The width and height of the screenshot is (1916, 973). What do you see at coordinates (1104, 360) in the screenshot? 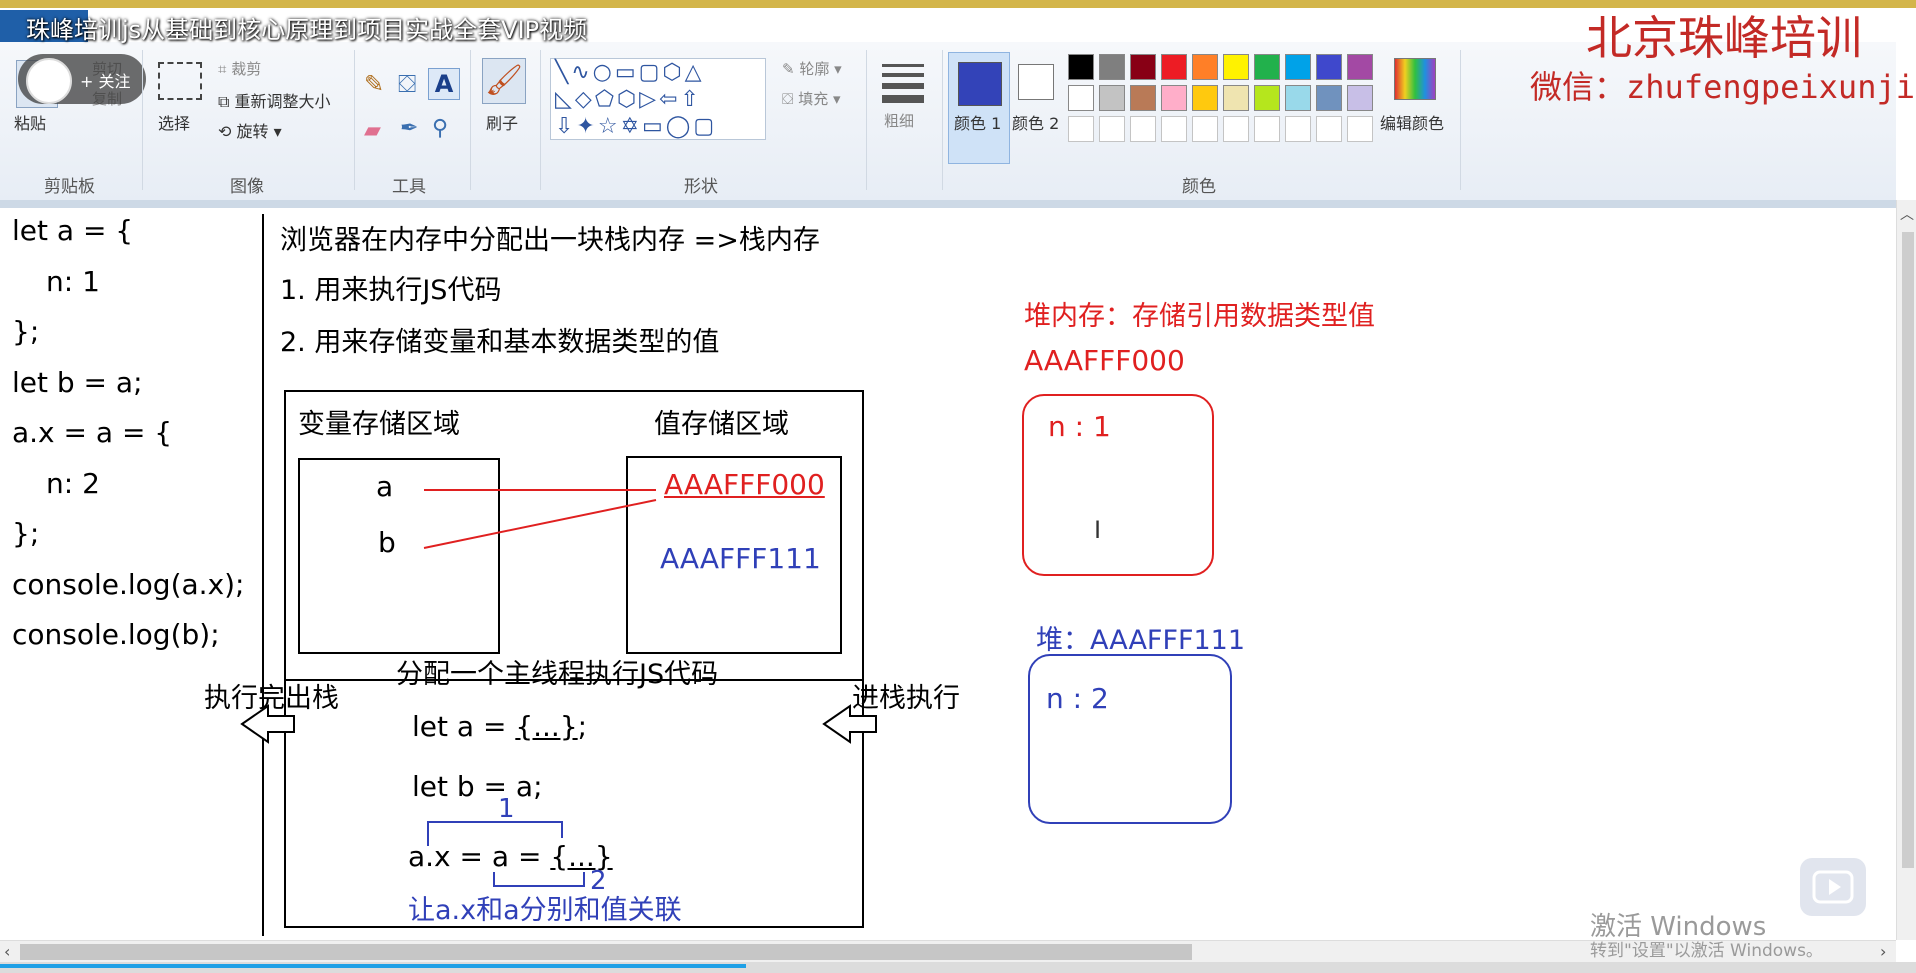
I see `heap-addr-1: AAAFFF000` at bounding box center [1104, 360].